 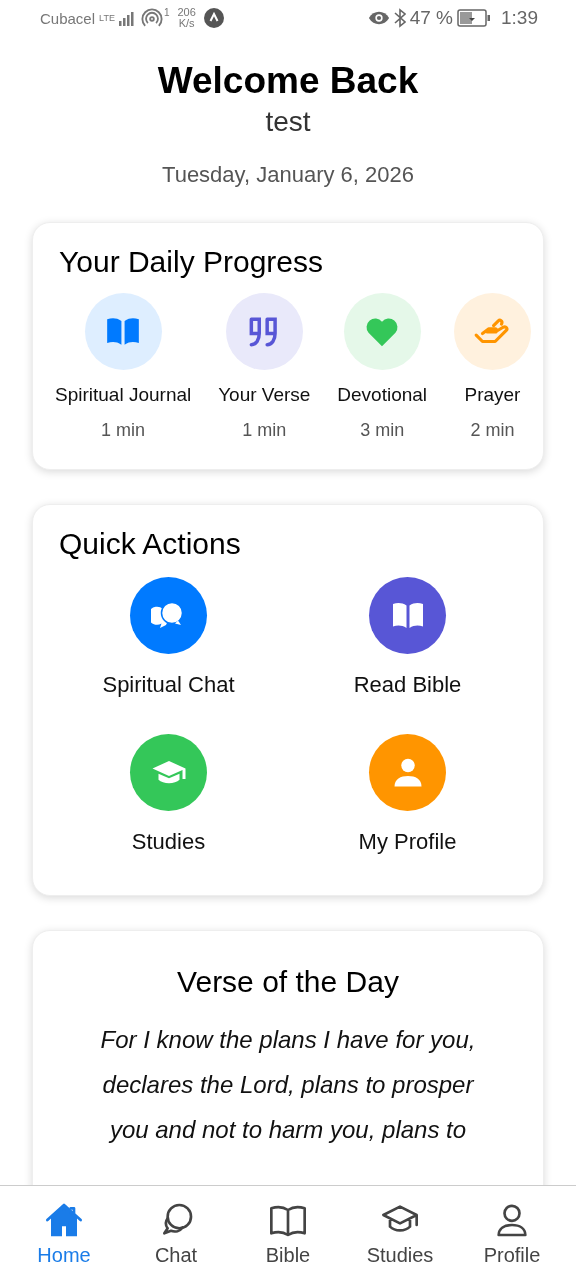 I want to click on speed-unit: K/s, so click(x=186, y=23).